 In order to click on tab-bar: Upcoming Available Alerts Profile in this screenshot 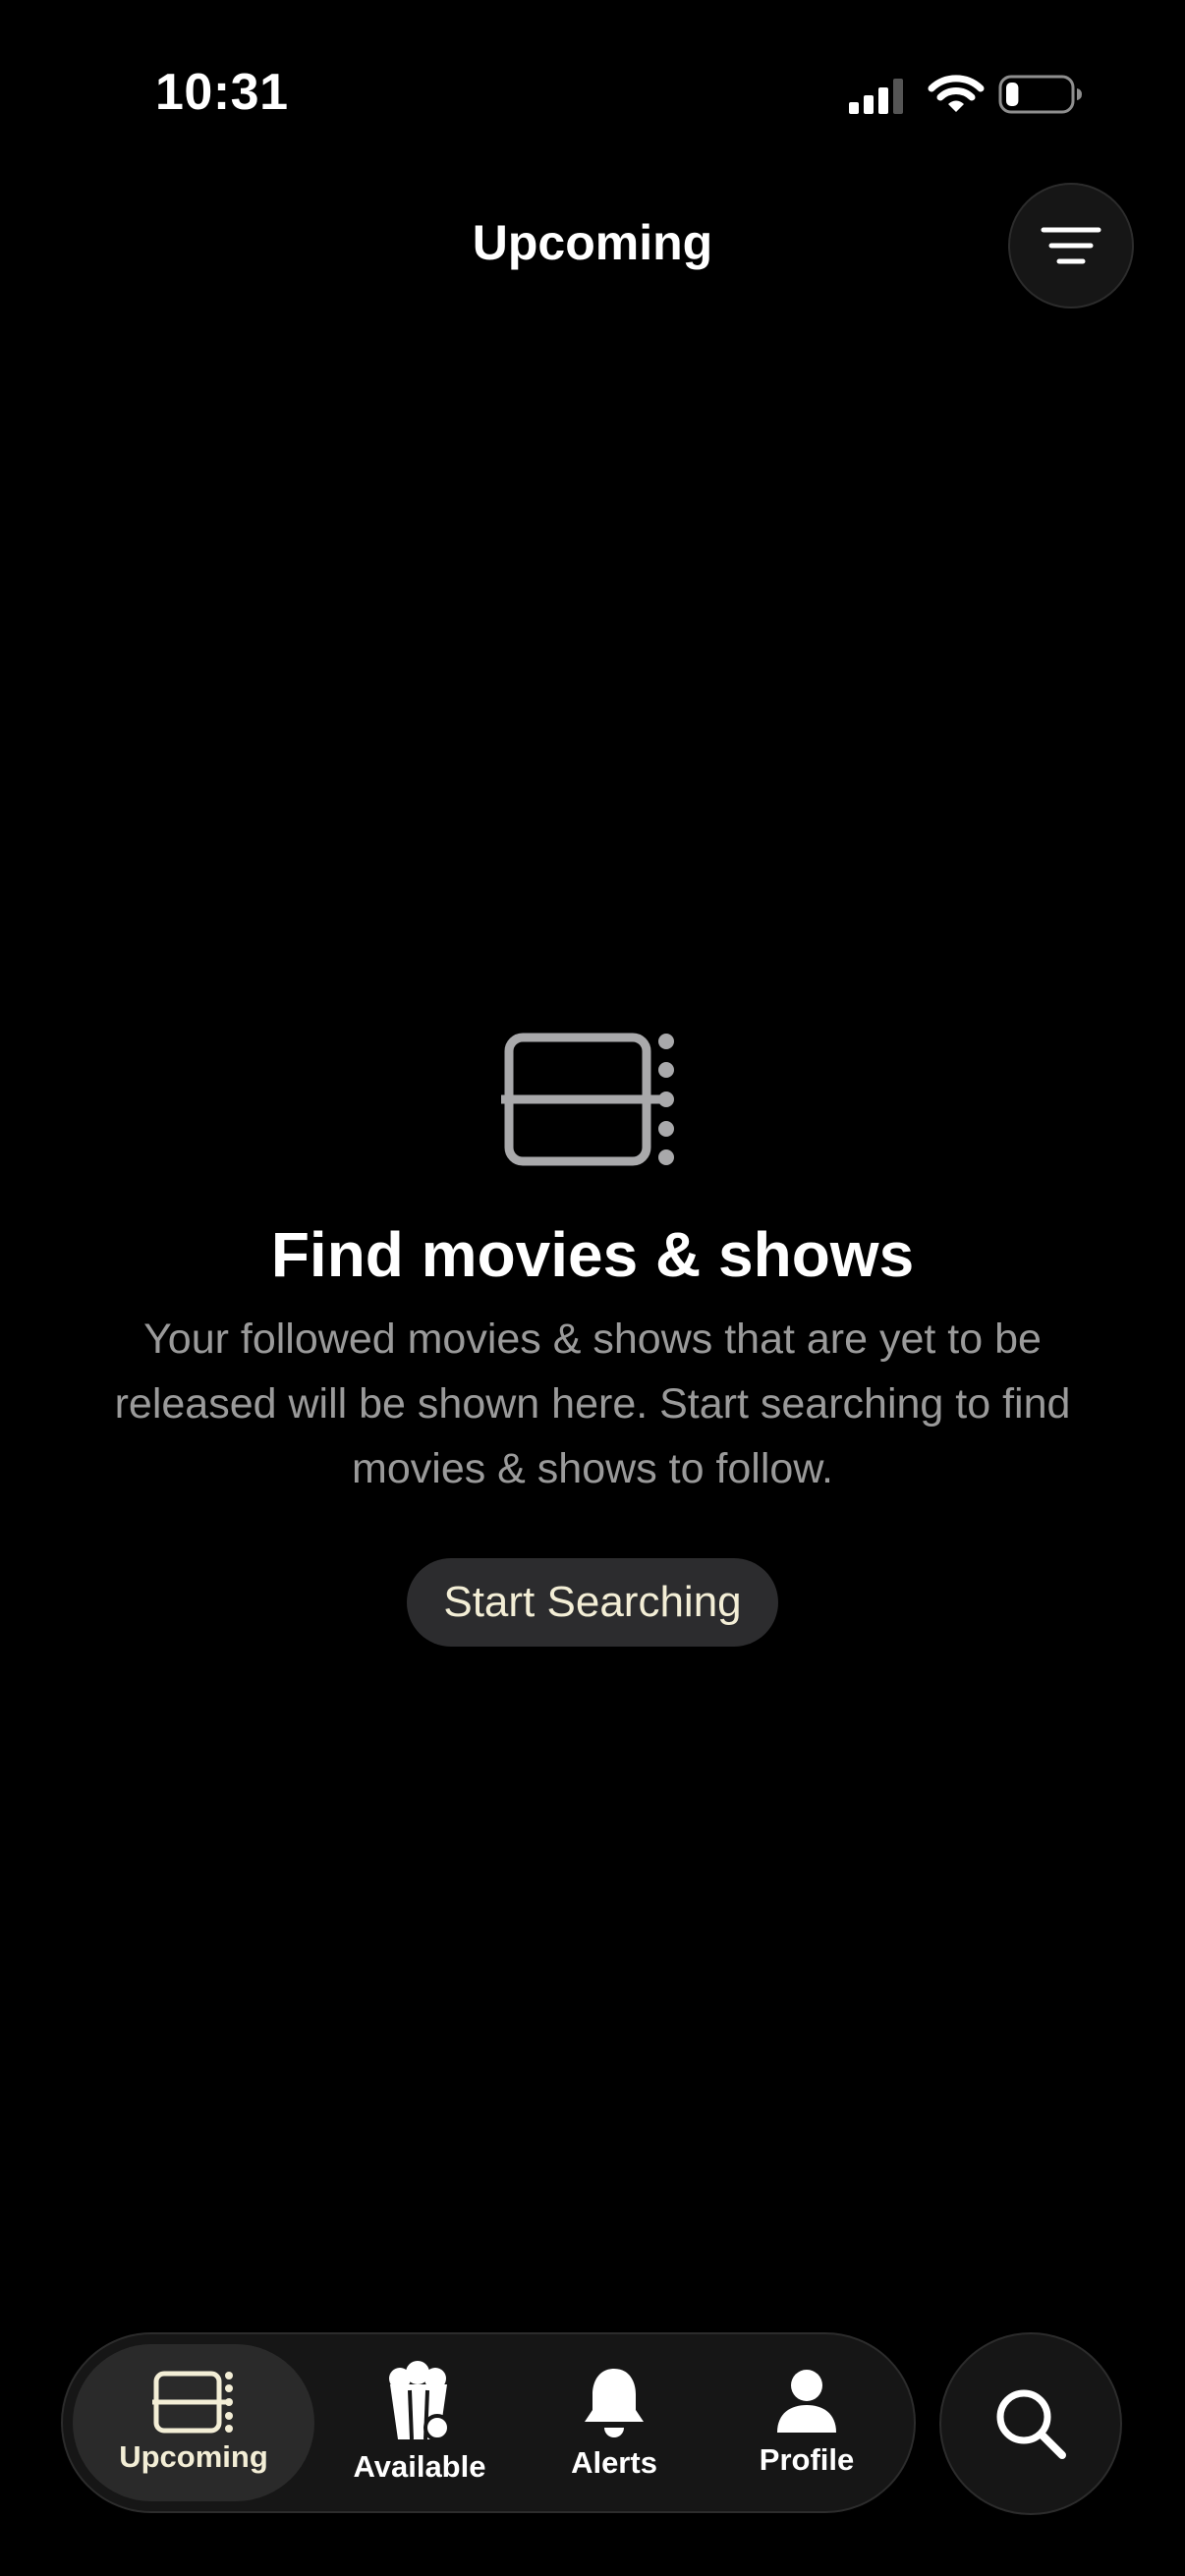, I will do `click(489, 2422)`.